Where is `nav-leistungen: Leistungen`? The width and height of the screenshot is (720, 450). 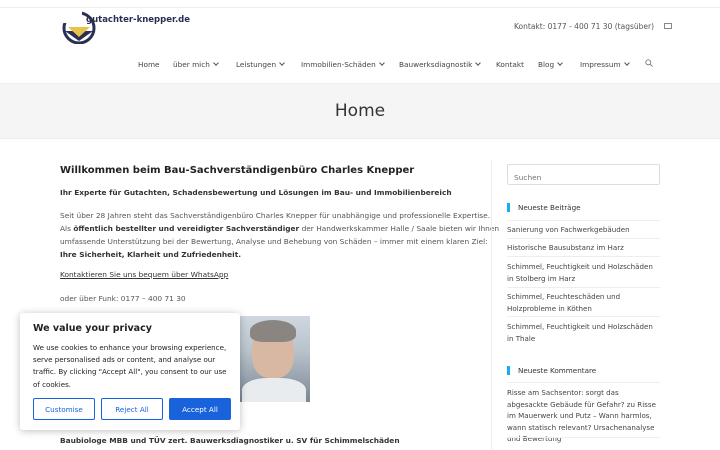
nav-leistungen: Leistungen is located at coordinates (260, 64).